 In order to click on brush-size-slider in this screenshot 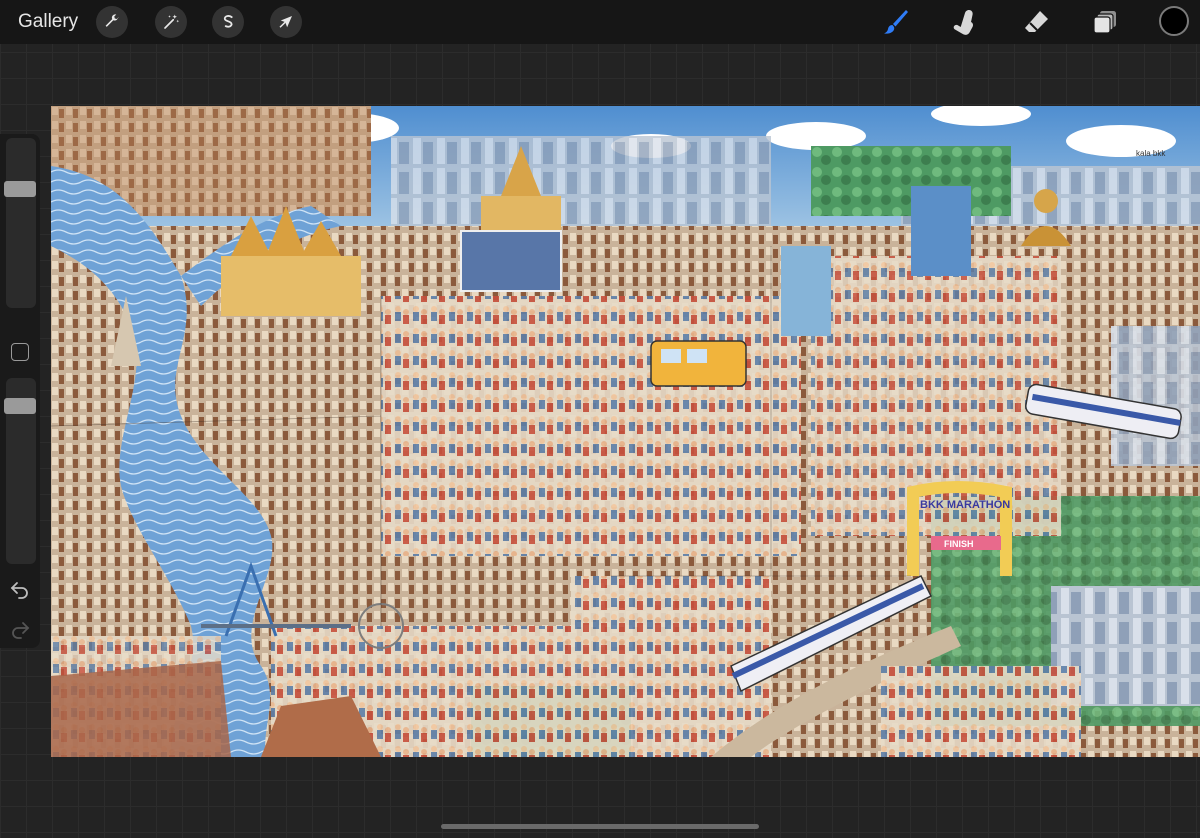, I will do `click(20, 223)`.